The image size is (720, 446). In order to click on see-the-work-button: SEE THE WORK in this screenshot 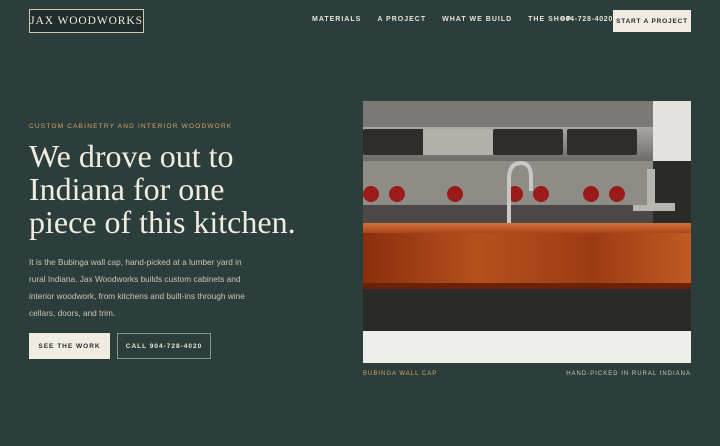, I will do `click(69, 346)`.